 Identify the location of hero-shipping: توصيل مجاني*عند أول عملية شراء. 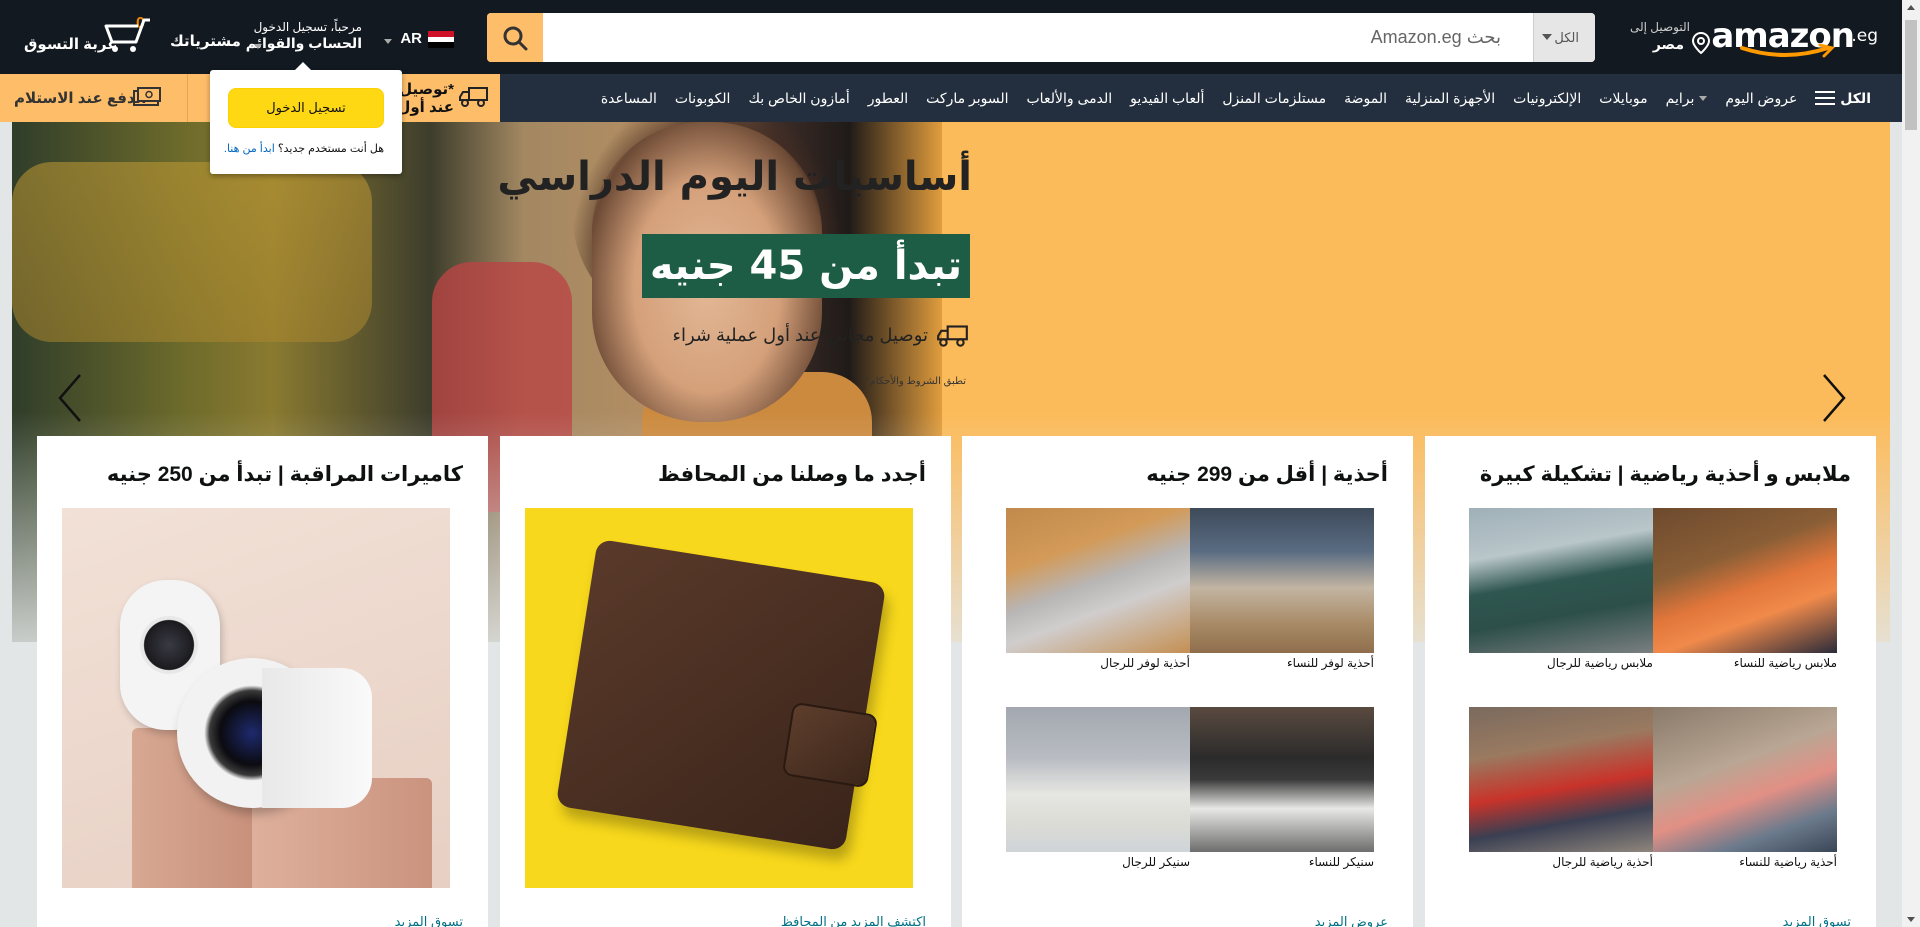
(821, 335).